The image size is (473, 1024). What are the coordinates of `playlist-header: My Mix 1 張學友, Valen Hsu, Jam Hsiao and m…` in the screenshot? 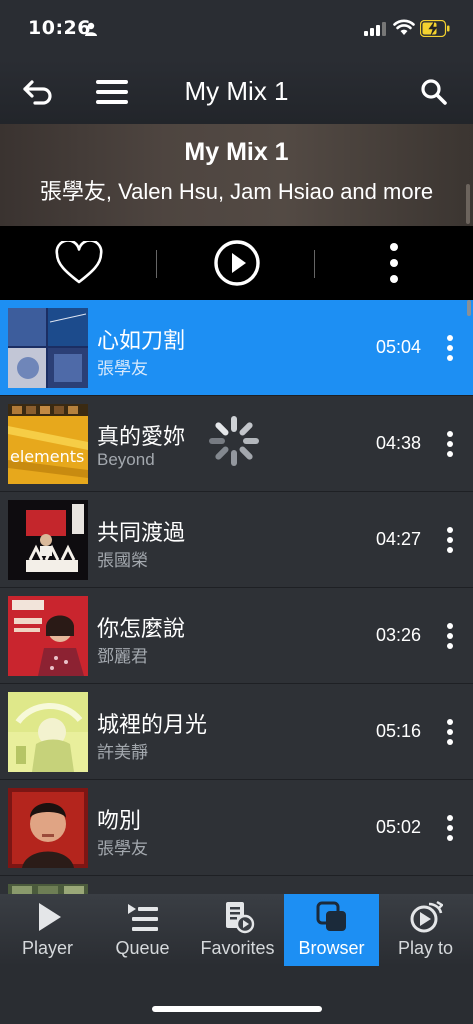 It's located at (236, 175).